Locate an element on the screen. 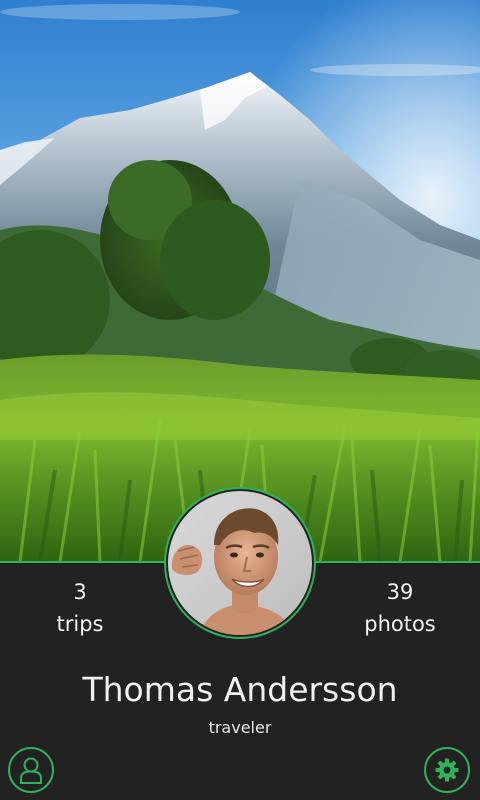 The image size is (480, 800). avatar-photo is located at coordinates (240, 563).